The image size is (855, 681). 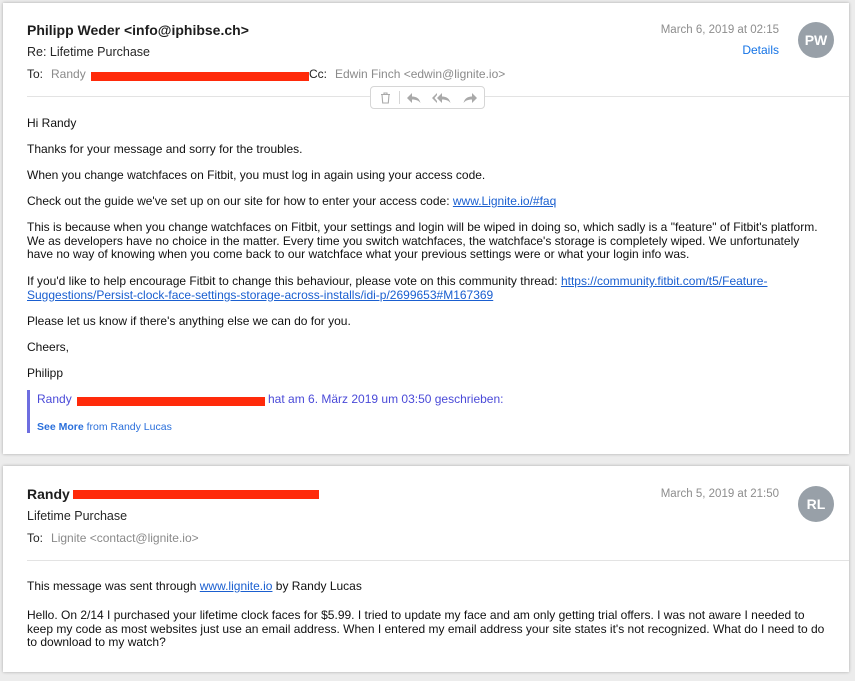 What do you see at coordinates (719, 494) in the screenshot?
I see `email-date: March 5, 2019 at 21:50` at bounding box center [719, 494].